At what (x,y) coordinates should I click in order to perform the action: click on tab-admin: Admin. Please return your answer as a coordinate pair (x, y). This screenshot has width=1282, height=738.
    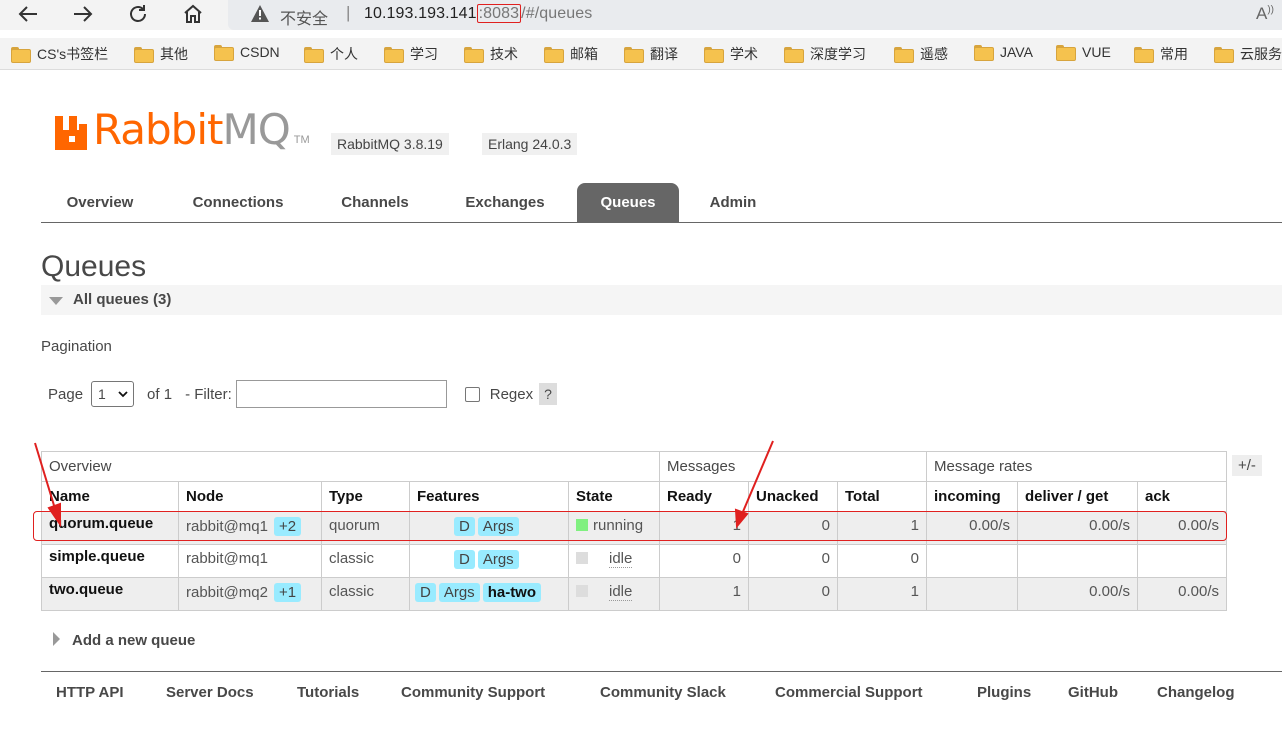
    Looking at the image, I should click on (733, 202).